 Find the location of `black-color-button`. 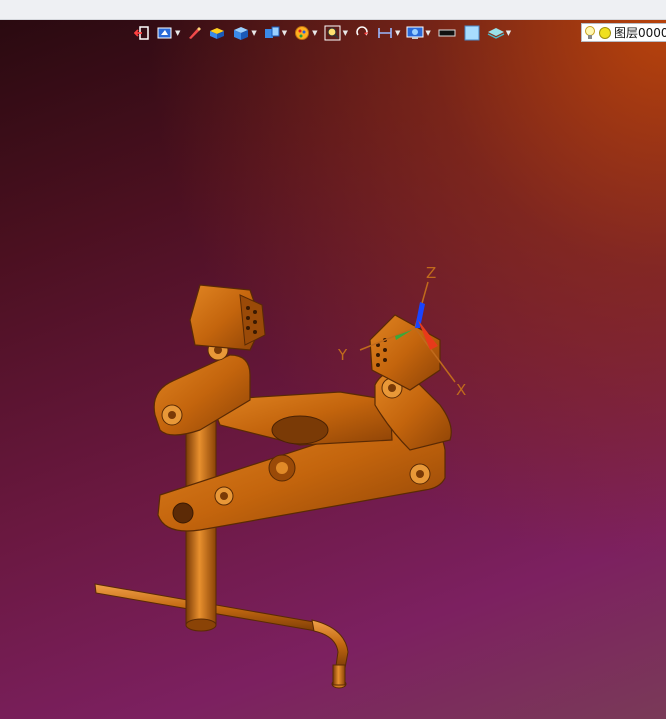

black-color-button is located at coordinates (447, 33).